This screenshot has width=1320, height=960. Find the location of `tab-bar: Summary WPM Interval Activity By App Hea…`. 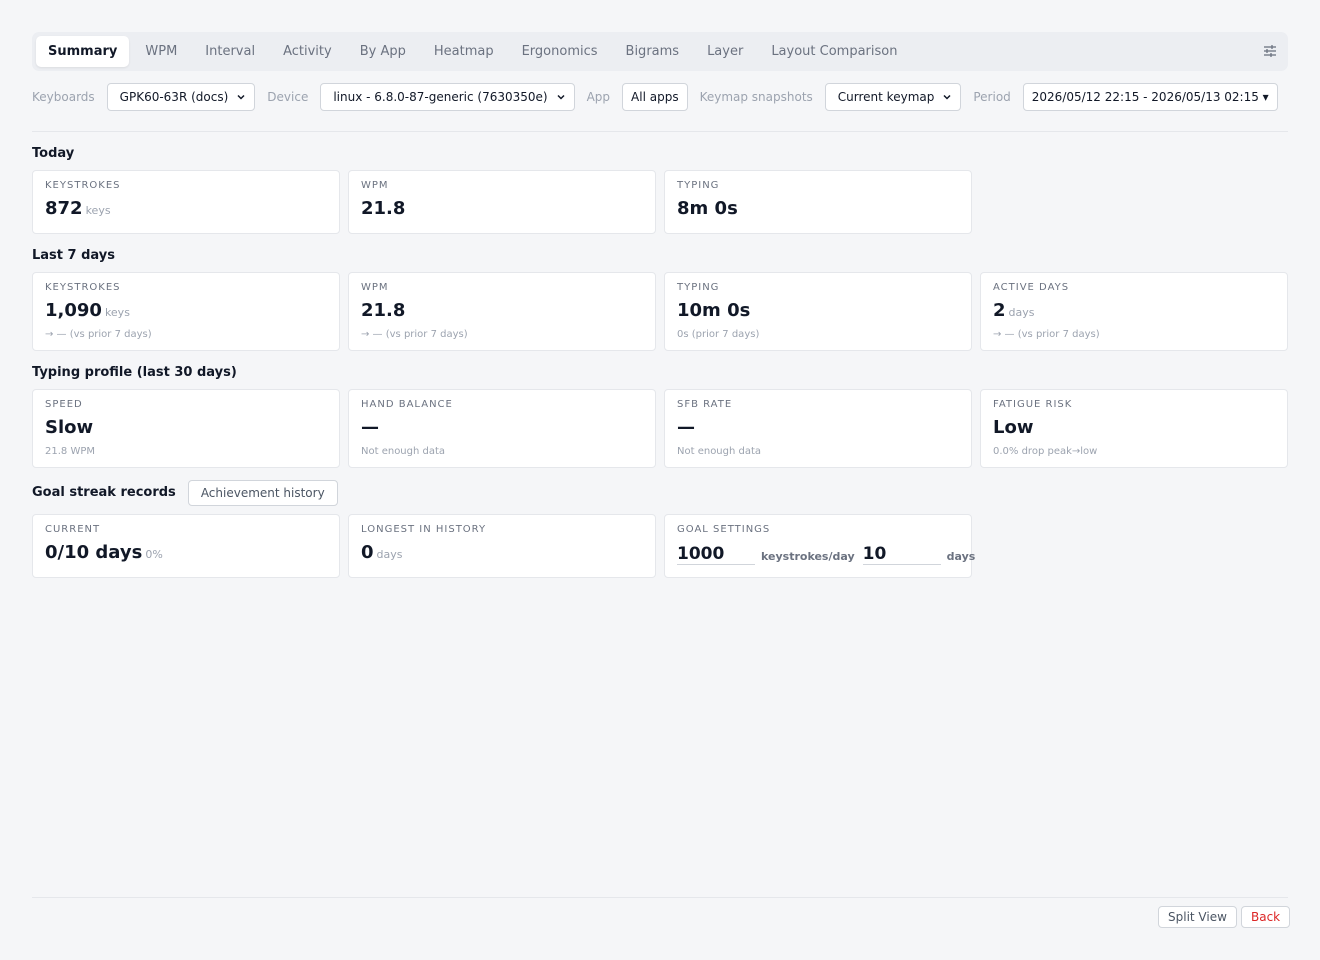

tab-bar: Summary WPM Interval Activity By App Hea… is located at coordinates (660, 51).